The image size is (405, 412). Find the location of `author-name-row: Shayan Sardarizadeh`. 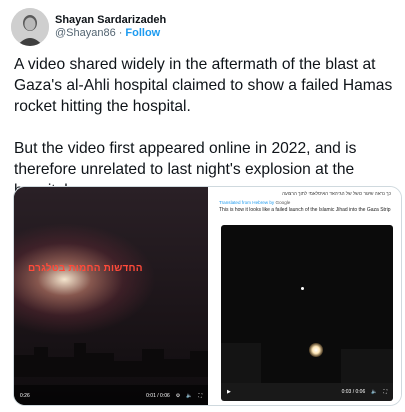

author-name-row: Shayan Sardarizadeh is located at coordinates (110, 19).